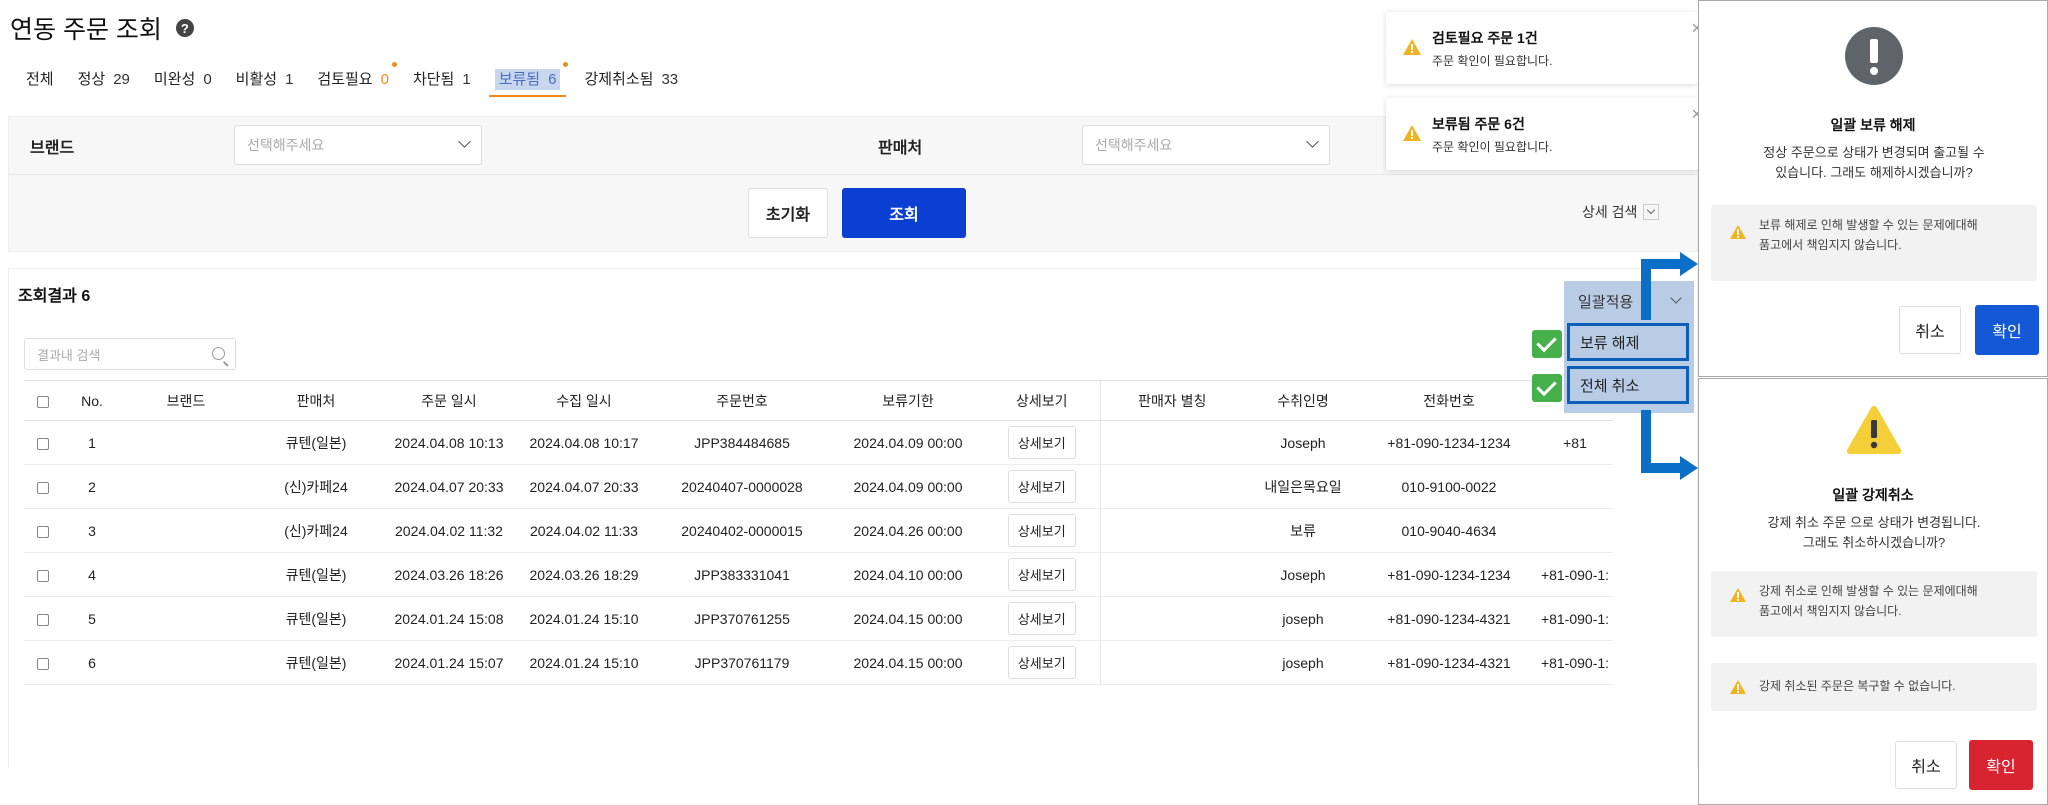 The image size is (2048, 805). Describe the element at coordinates (788, 213) in the screenshot. I see `reset-button: 초기화` at that location.